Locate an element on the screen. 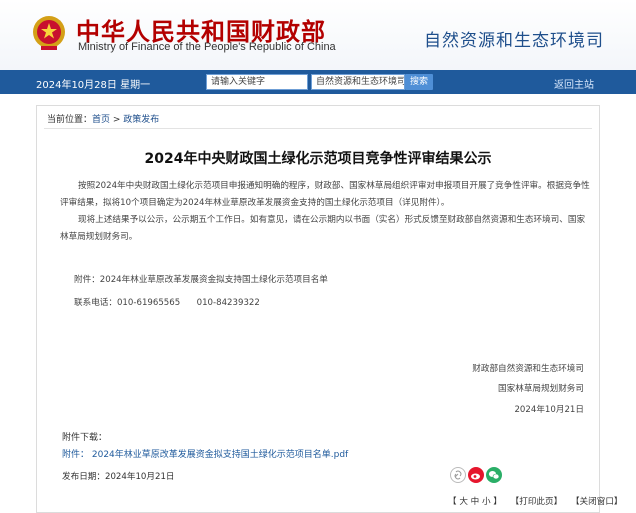  publish-date: 发布日期：2024年10月21日 is located at coordinates (118, 476).